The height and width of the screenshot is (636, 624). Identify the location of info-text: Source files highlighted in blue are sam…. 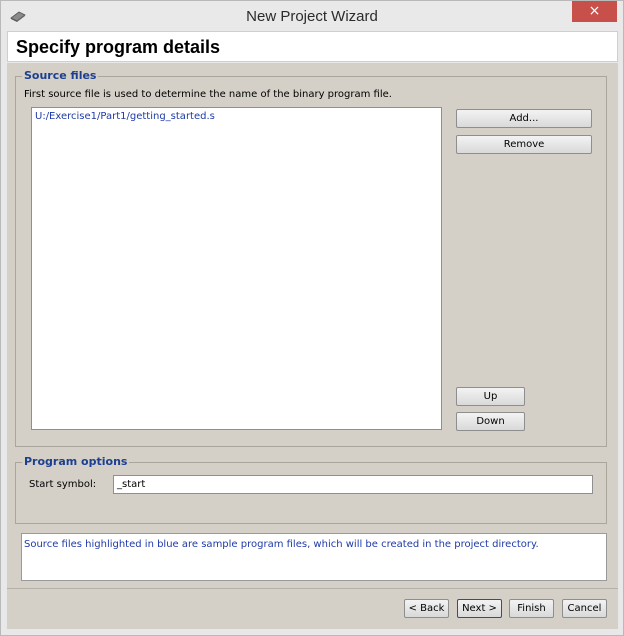
(281, 544).